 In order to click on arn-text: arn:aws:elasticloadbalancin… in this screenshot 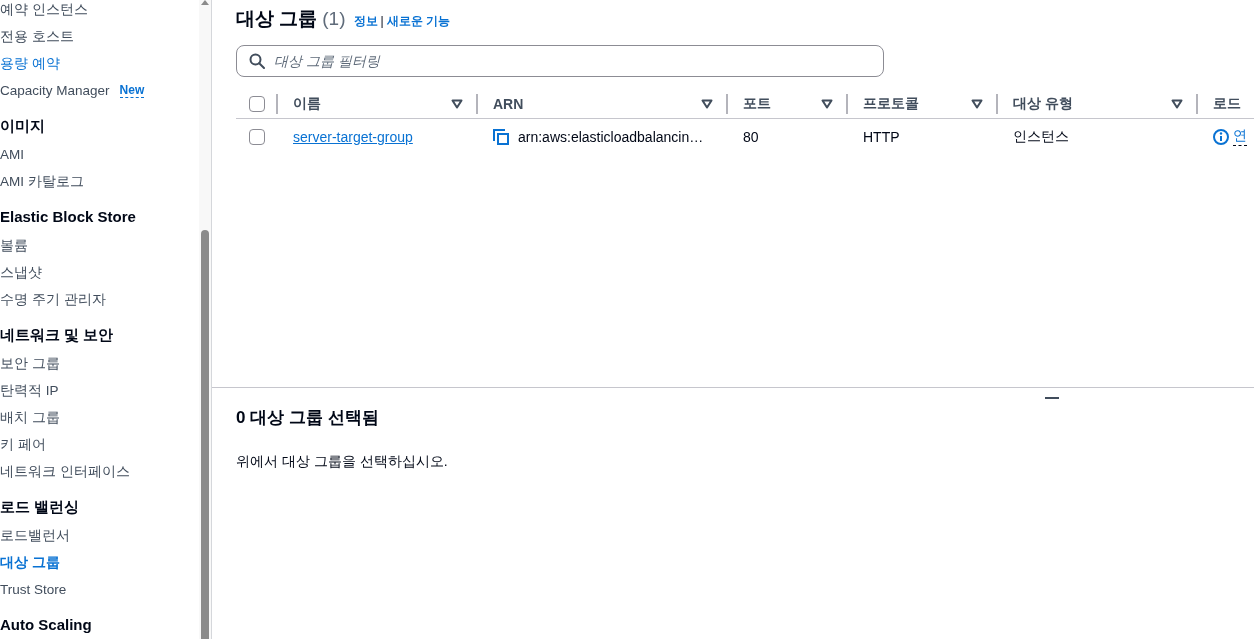, I will do `click(611, 136)`.